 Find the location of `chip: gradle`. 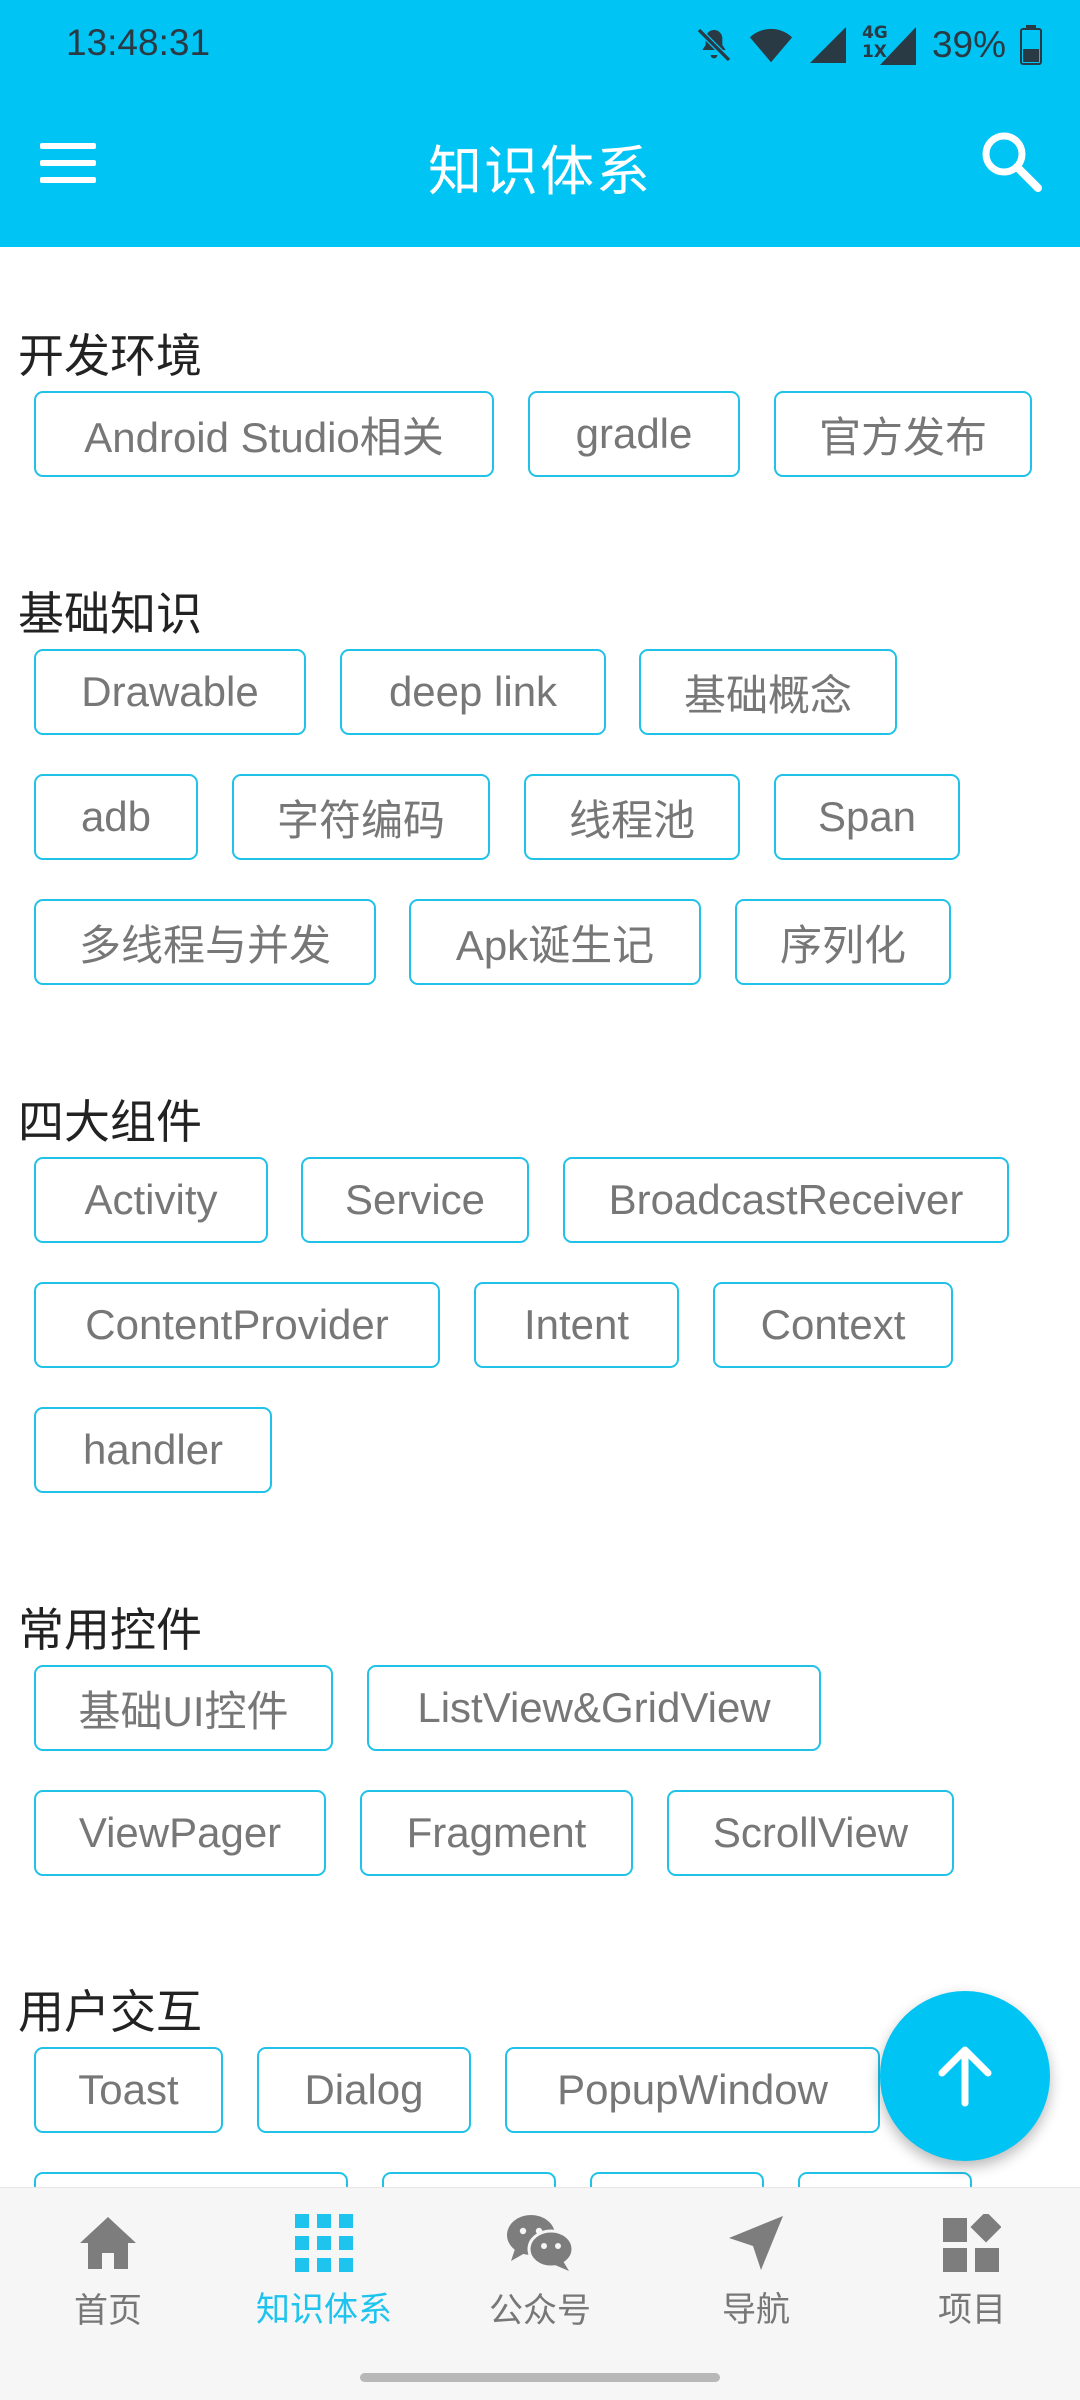

chip: gradle is located at coordinates (634, 434).